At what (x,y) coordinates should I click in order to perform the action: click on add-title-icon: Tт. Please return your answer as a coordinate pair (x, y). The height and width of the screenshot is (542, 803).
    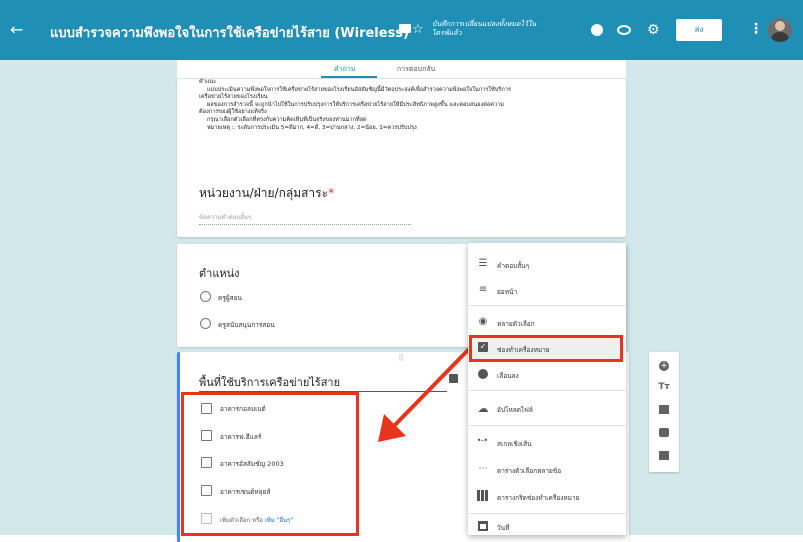
    Looking at the image, I should click on (664, 387).